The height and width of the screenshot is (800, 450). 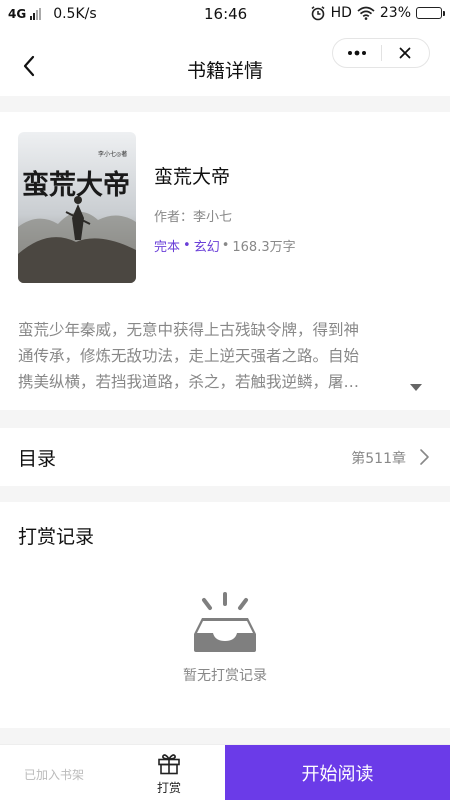 I want to click on added-to-shelf-label: 已加入书架, so click(x=54, y=775).